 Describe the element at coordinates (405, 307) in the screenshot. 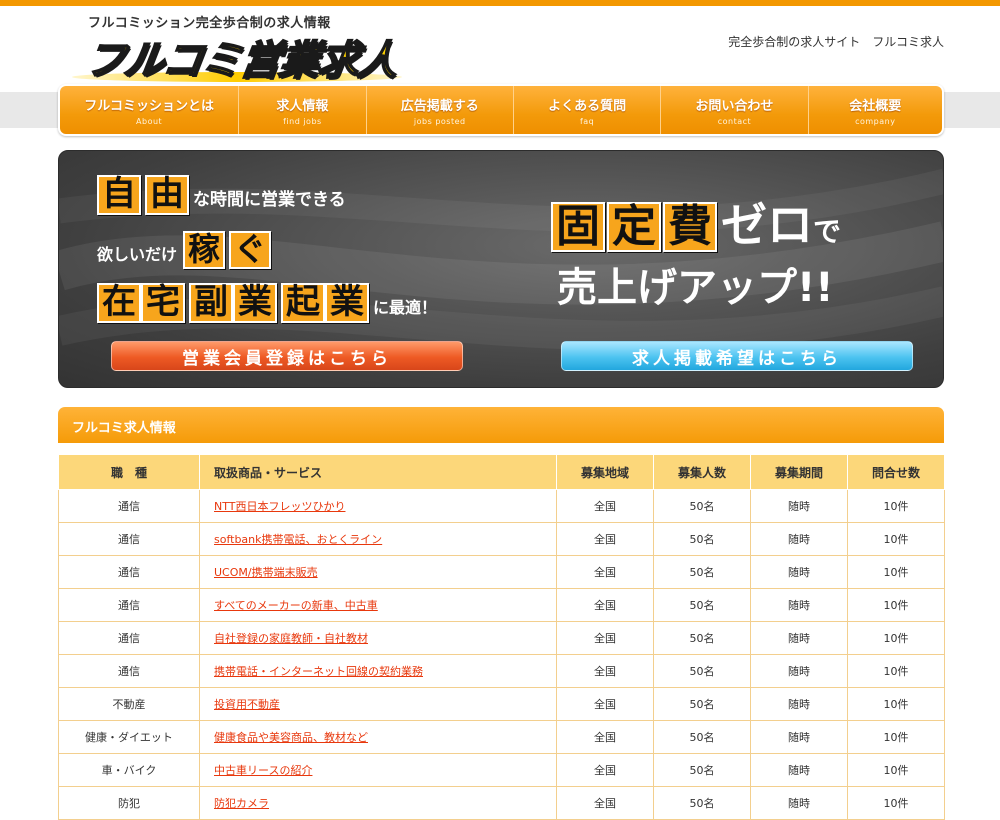

I see `banner-text-ideal: に最適！` at that location.